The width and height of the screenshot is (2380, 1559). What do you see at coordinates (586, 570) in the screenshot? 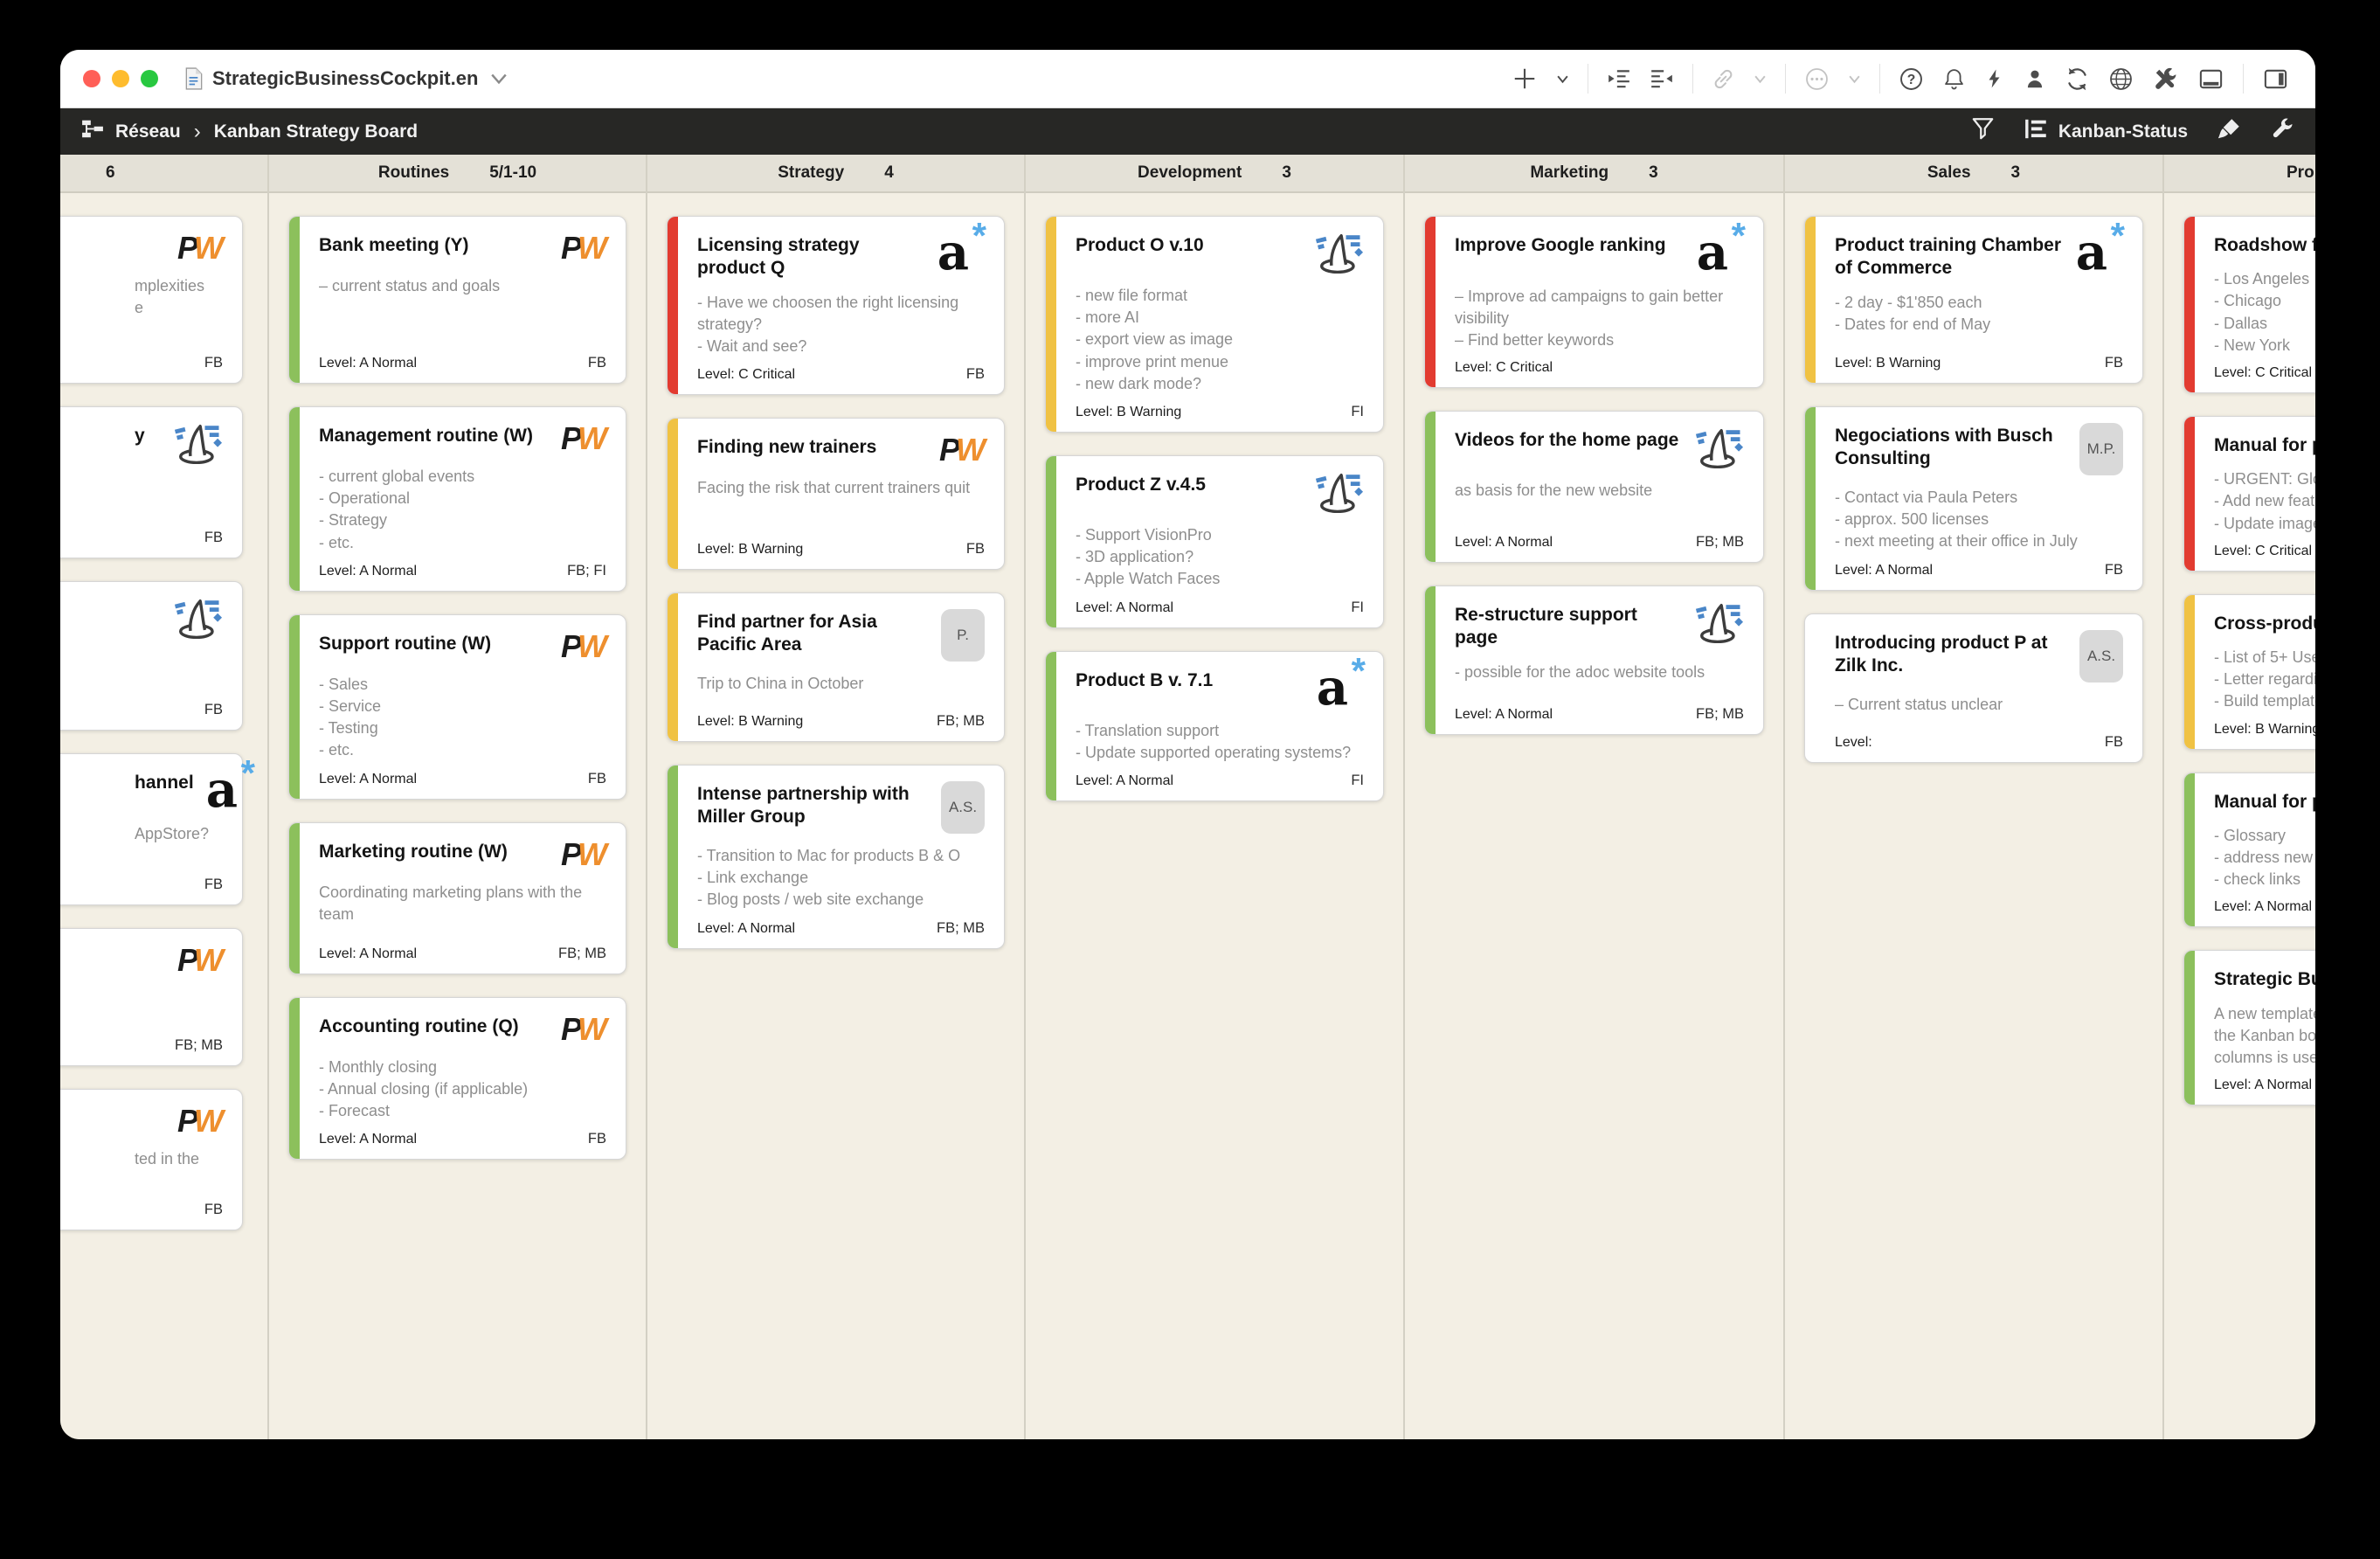
I see `card-tags: FB; FI` at bounding box center [586, 570].